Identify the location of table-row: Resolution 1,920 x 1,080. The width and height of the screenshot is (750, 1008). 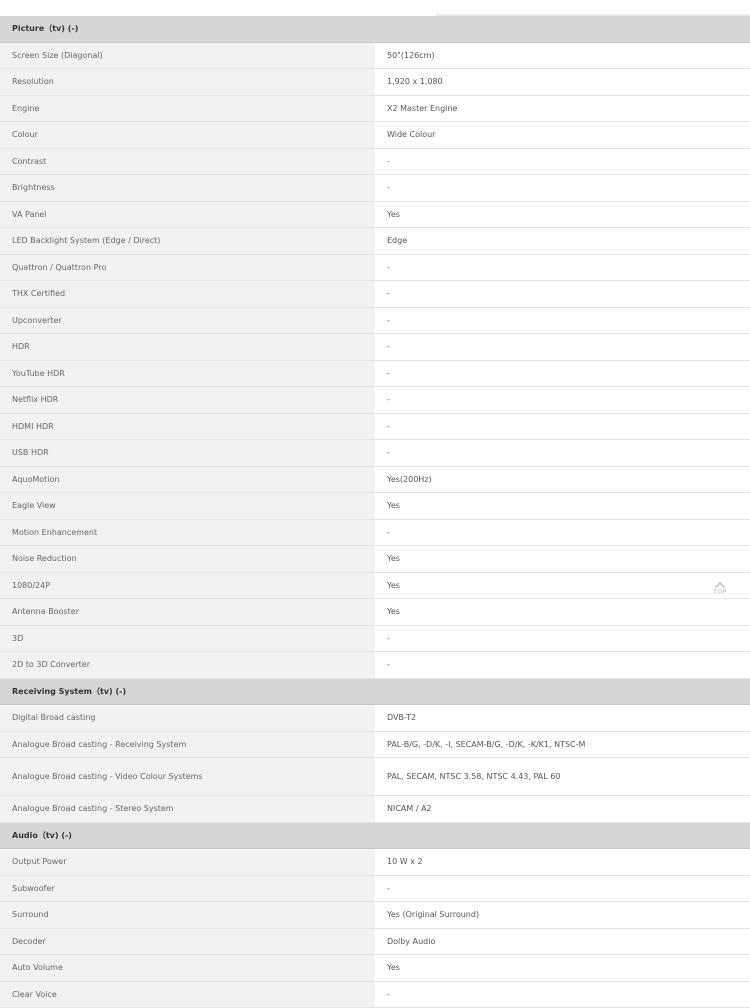
(375, 82).